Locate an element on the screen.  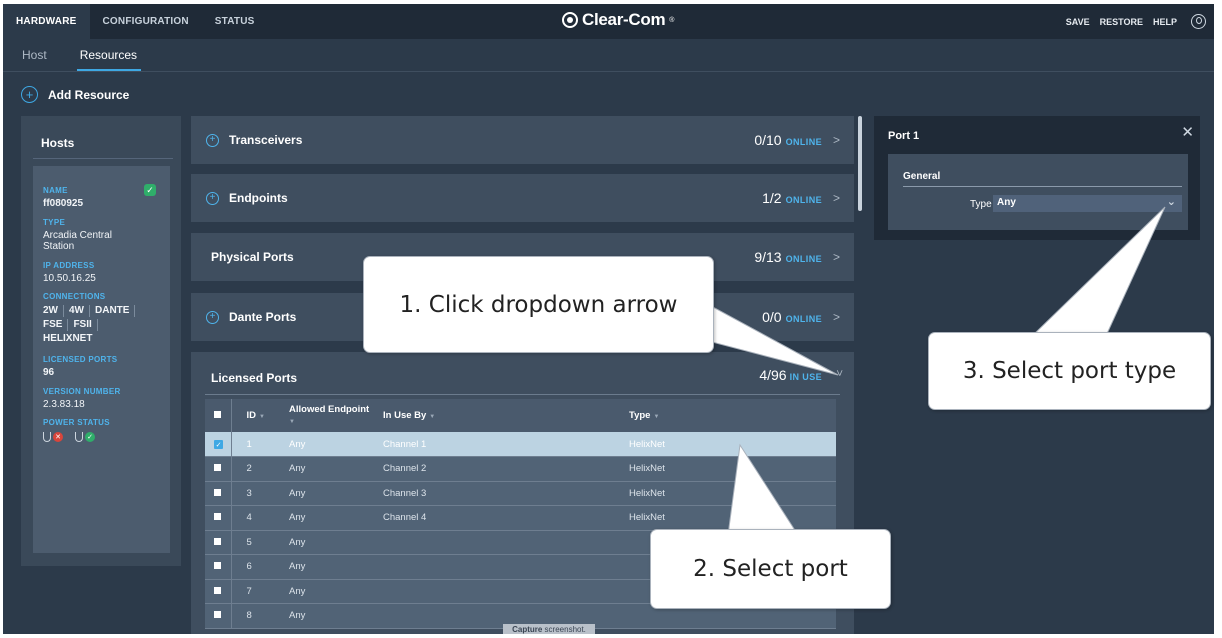
callout-step-2-text: 2. Select port is located at coordinates (770, 569).